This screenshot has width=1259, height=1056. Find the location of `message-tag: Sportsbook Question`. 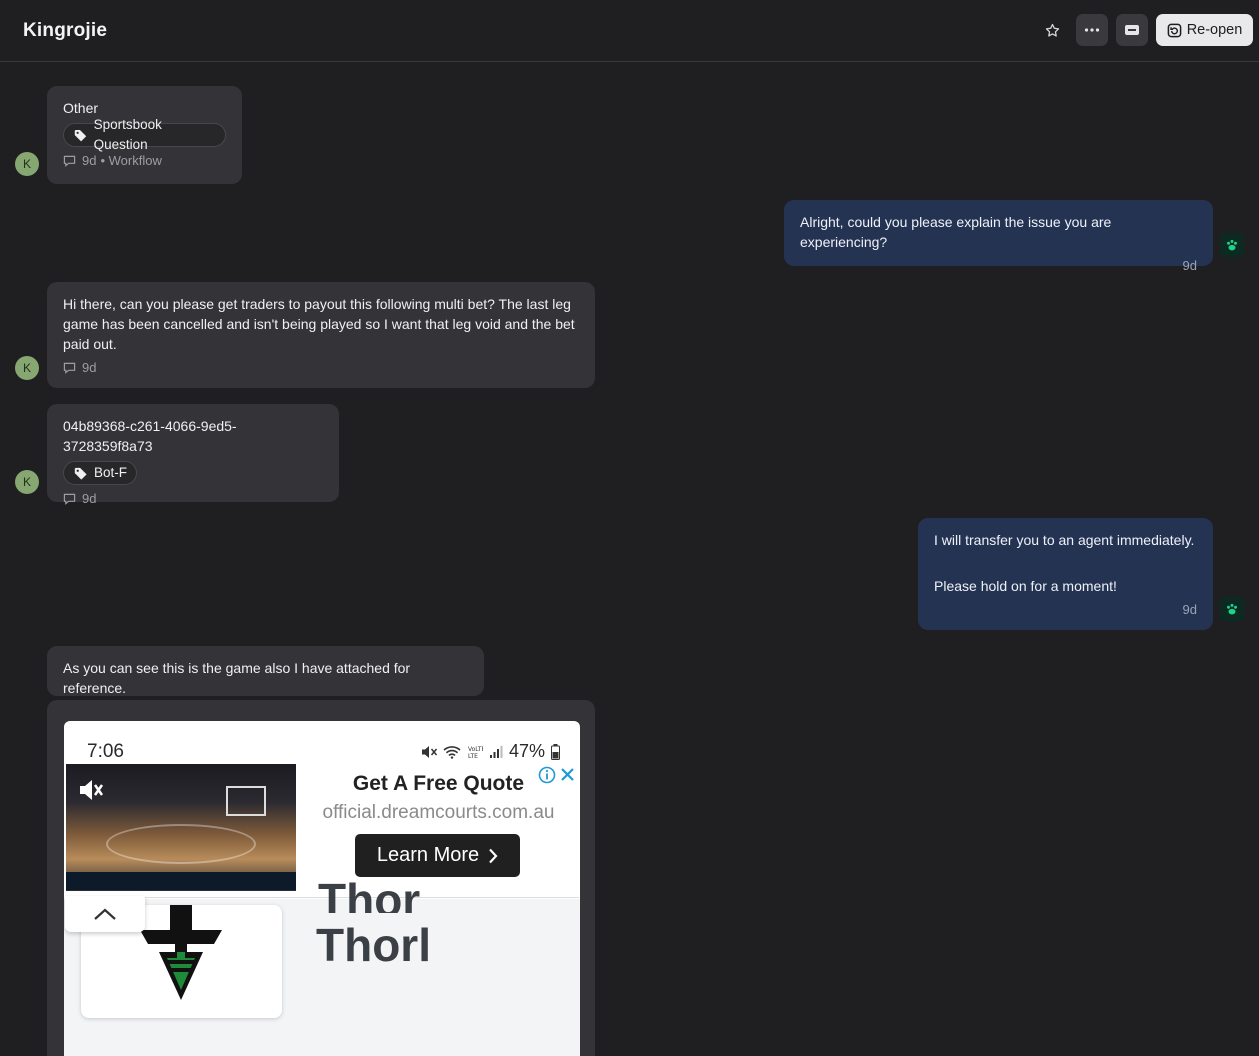

message-tag: Sportsbook Question is located at coordinates (144, 134).